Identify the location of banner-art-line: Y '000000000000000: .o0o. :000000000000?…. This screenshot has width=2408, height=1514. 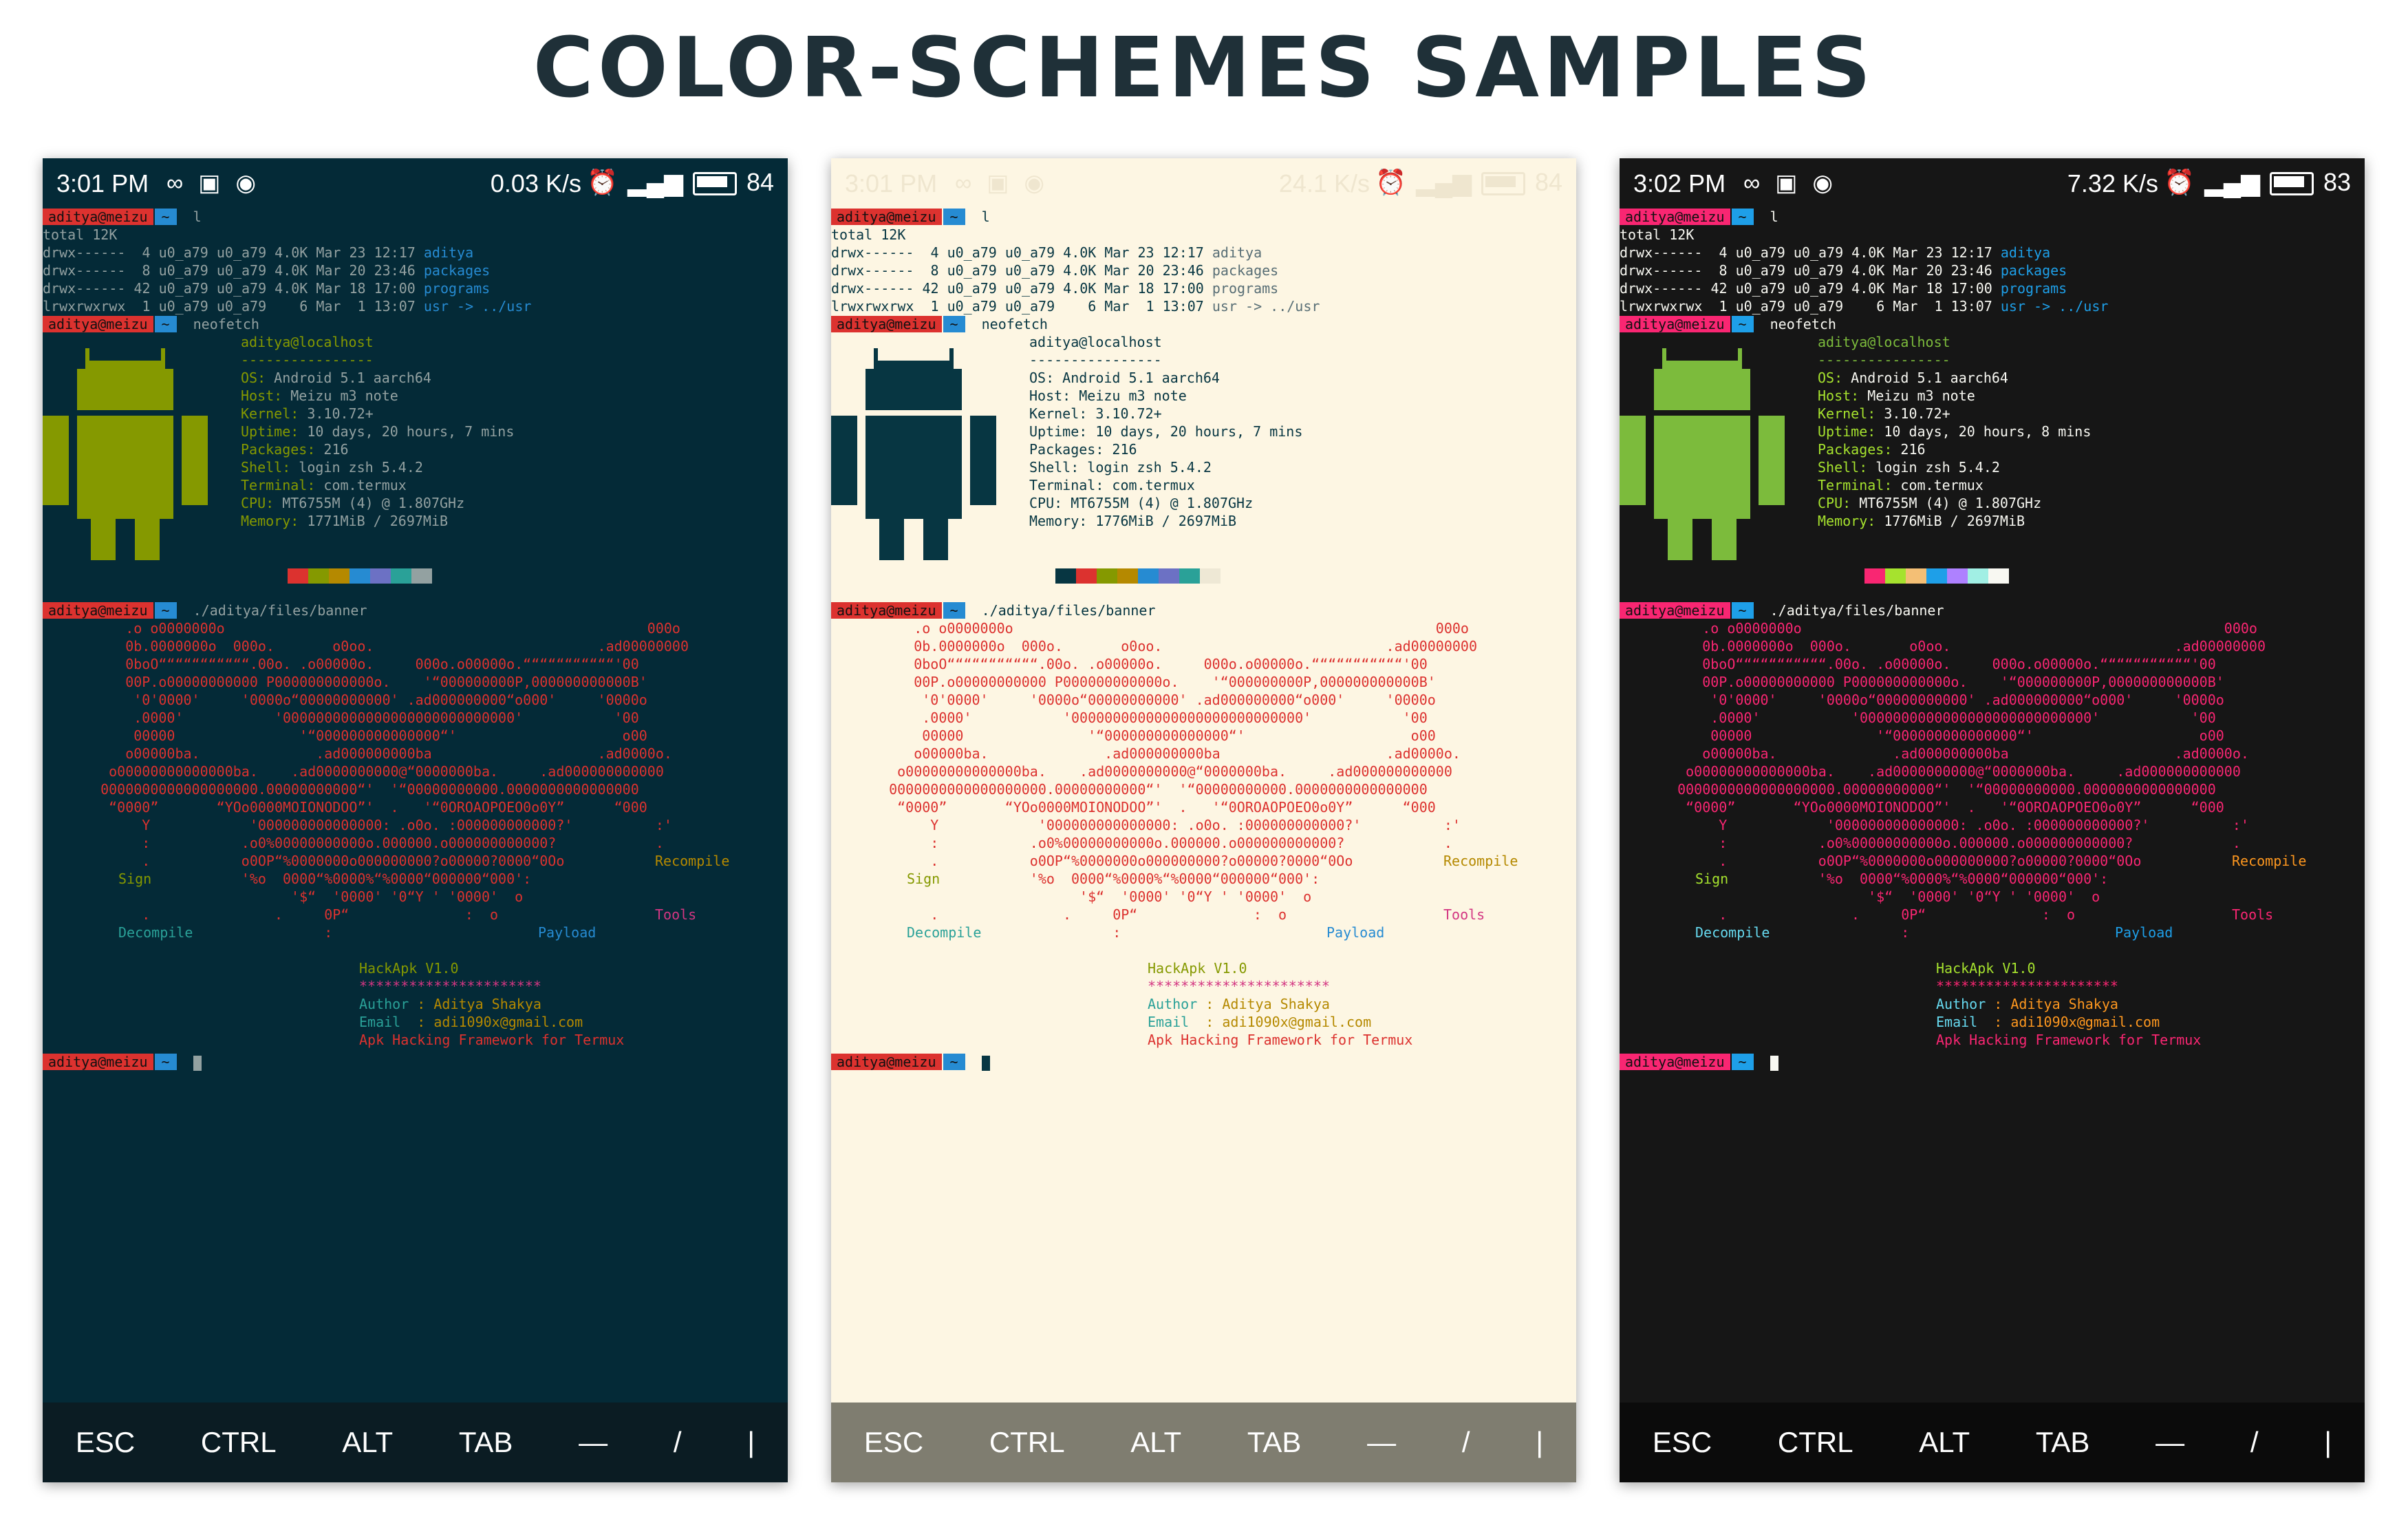
(1166, 825).